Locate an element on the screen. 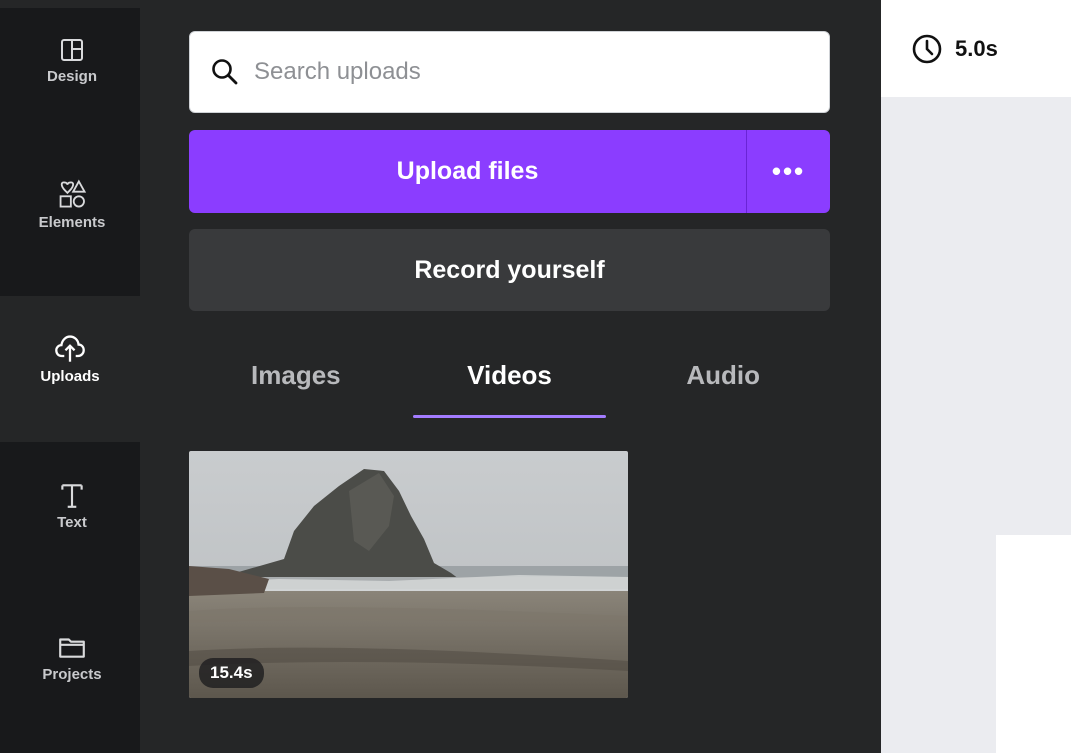 The height and width of the screenshot is (753, 1071). folder-icon is located at coordinates (72, 648).